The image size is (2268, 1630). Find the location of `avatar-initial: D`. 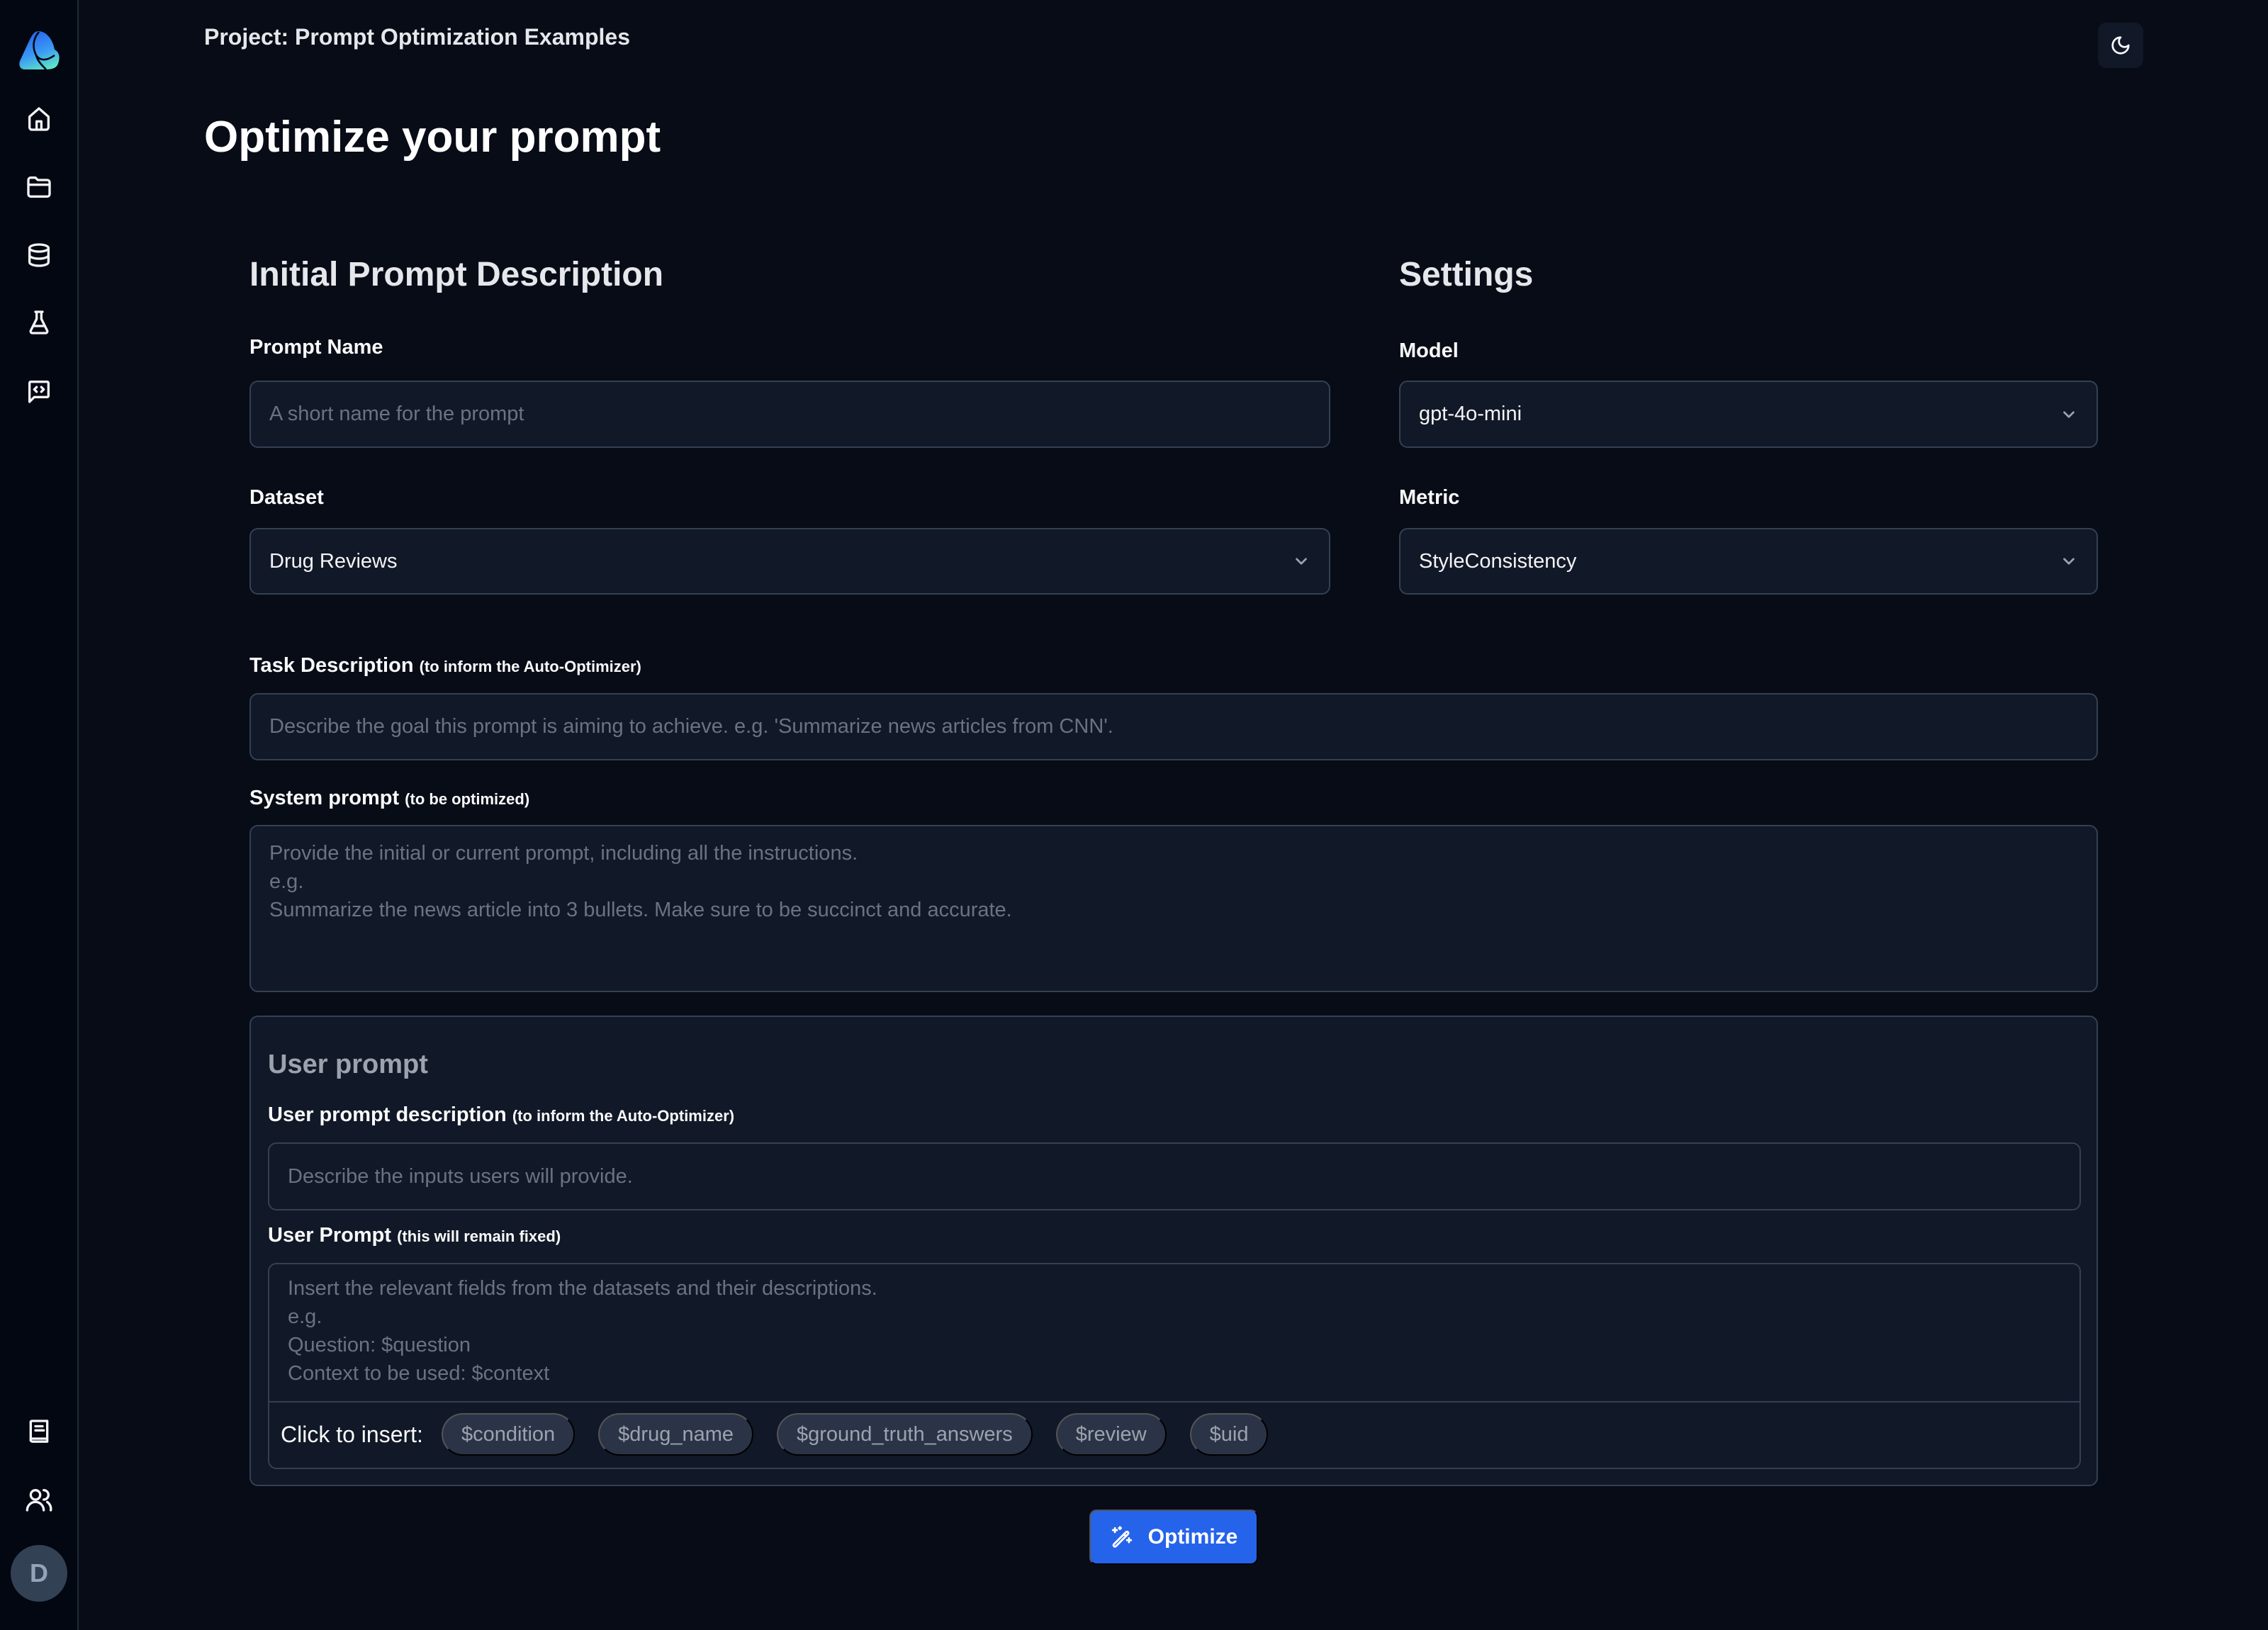

avatar-initial: D is located at coordinates (39, 1573).